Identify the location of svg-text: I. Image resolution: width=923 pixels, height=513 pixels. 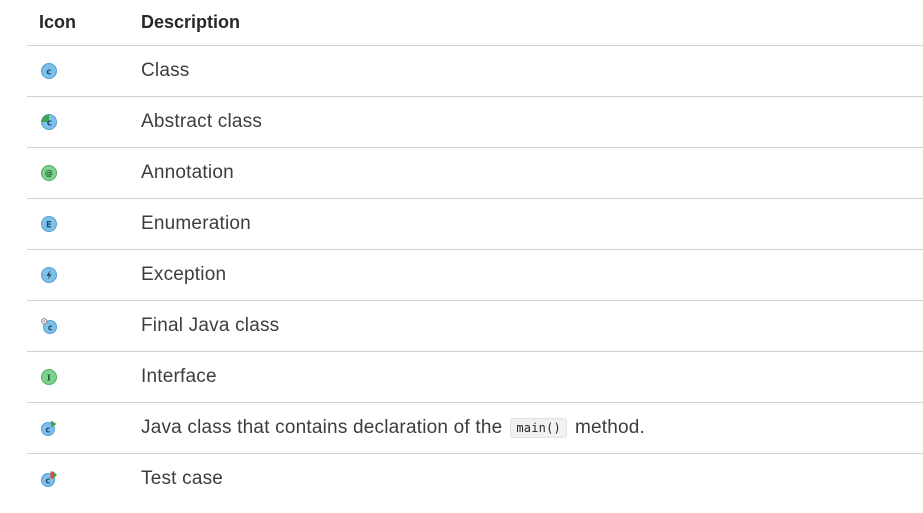
(49, 379).